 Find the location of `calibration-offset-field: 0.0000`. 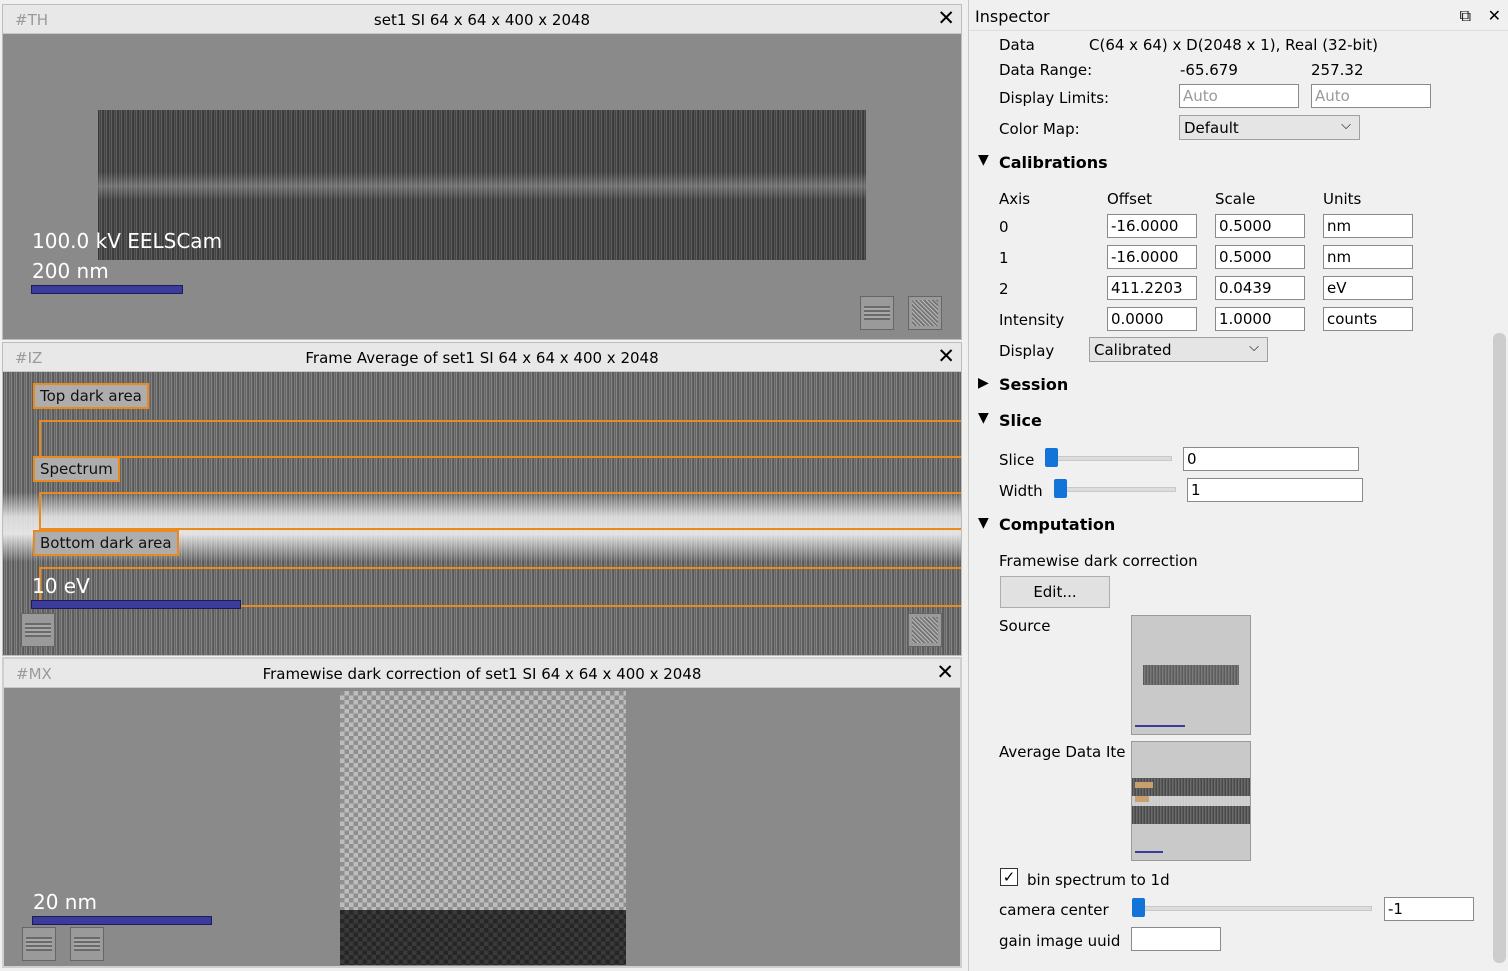

calibration-offset-field: 0.0000 is located at coordinates (1152, 319).